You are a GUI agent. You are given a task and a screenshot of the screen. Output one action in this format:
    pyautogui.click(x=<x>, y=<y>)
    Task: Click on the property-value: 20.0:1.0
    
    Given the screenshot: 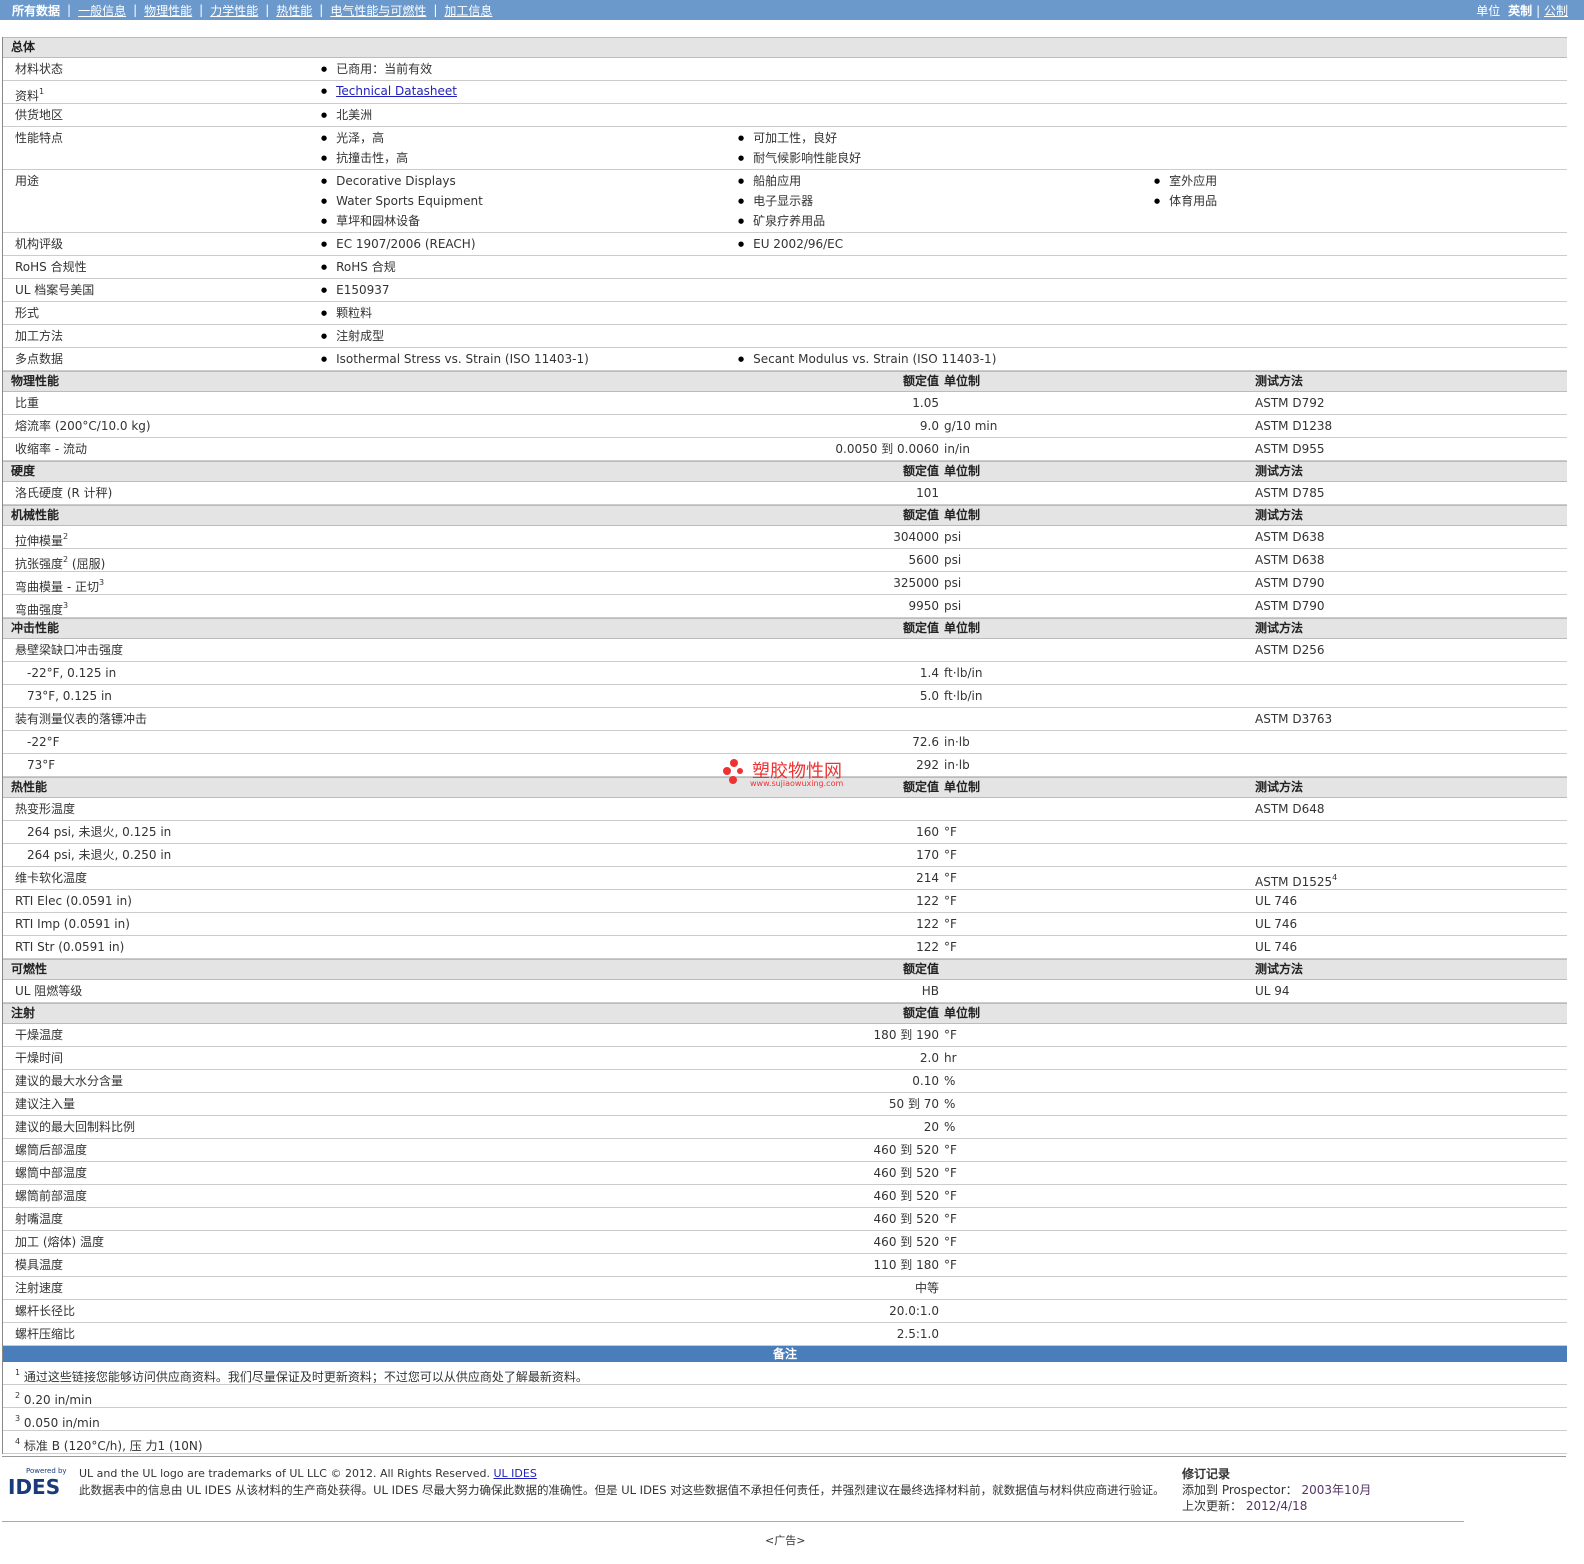 What is the action you would take?
    pyautogui.click(x=914, y=1311)
    